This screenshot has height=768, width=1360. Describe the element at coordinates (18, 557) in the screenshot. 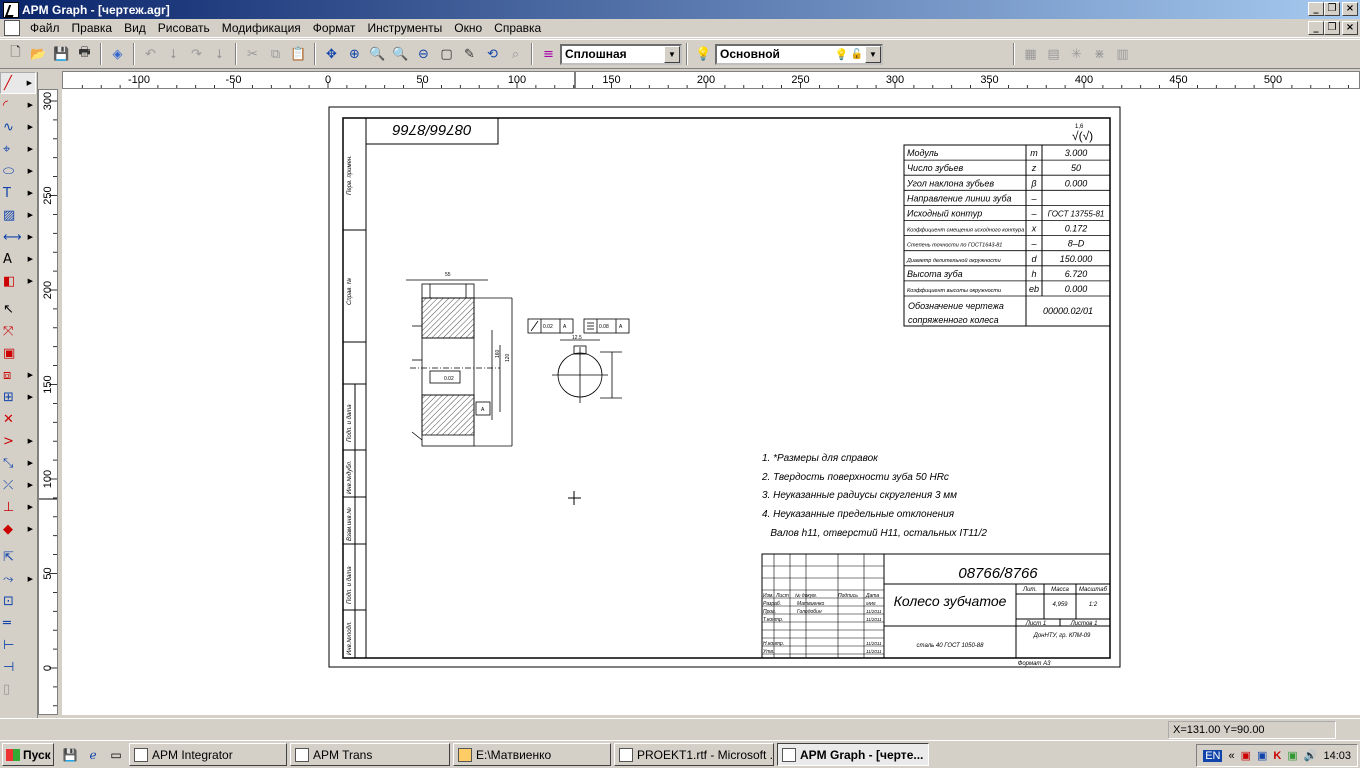

I see `snap-settings-icon: ⇱` at that location.